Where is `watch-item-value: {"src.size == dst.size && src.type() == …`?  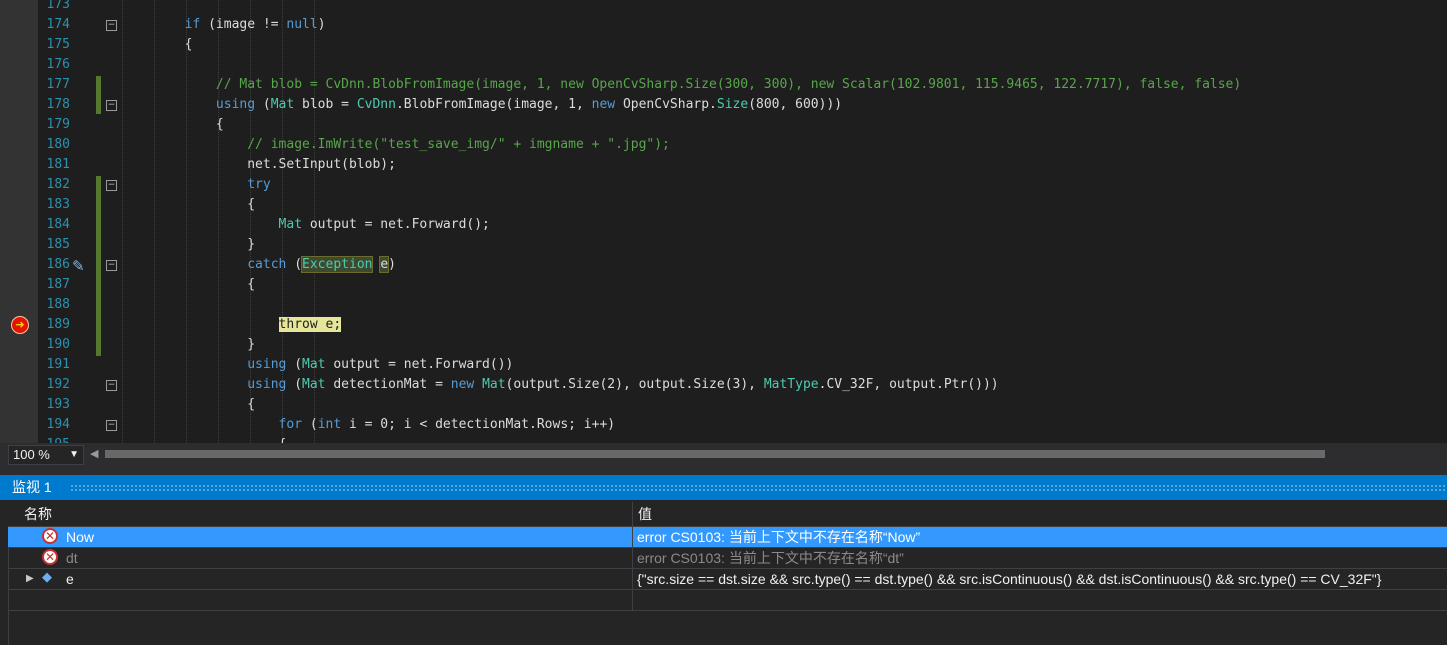
watch-item-value: {"src.size == dst.size && src.type() == … is located at coordinates (1009, 579).